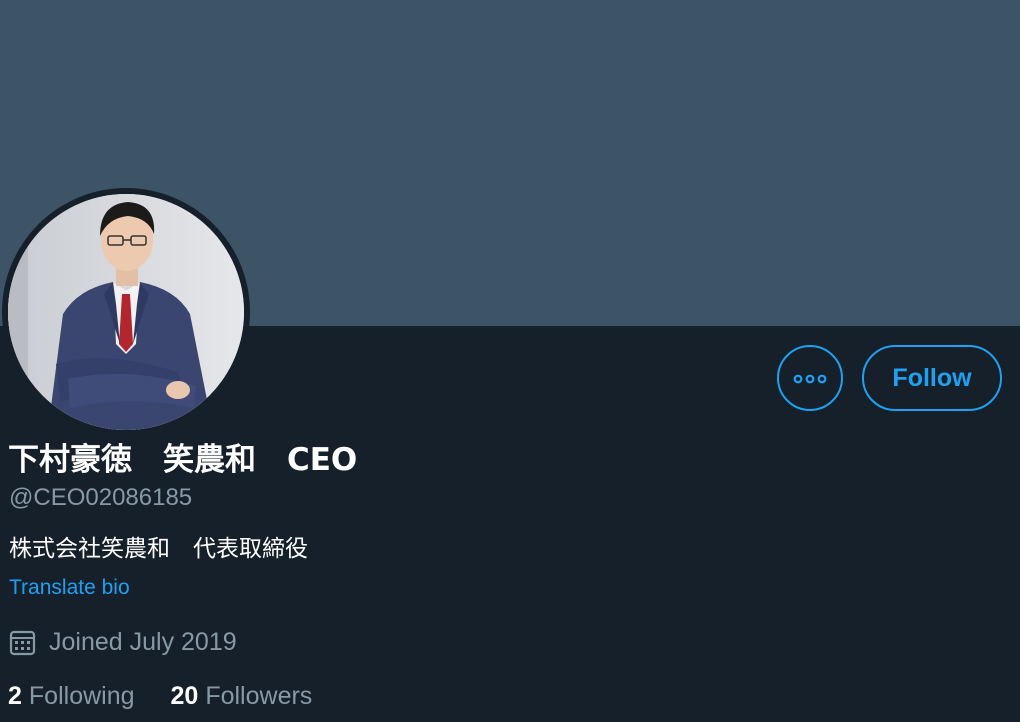  Describe the element at coordinates (259, 696) in the screenshot. I see `followers-label: Followers` at that location.